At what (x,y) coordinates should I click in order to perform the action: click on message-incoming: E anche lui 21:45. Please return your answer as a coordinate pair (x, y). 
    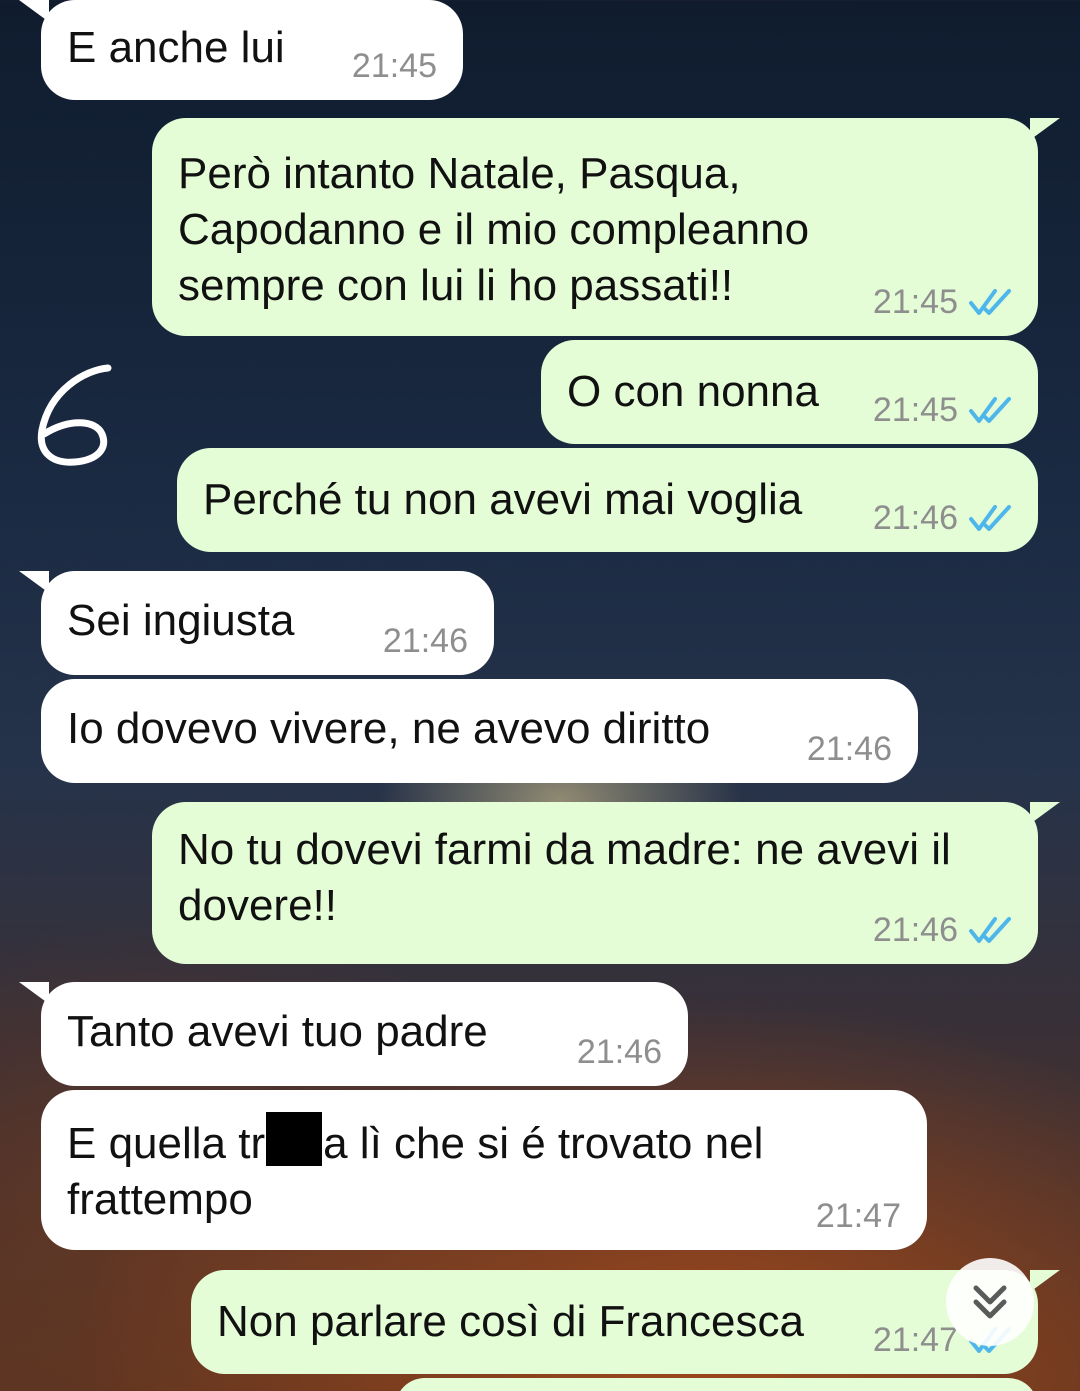
    Looking at the image, I should click on (241, 50).